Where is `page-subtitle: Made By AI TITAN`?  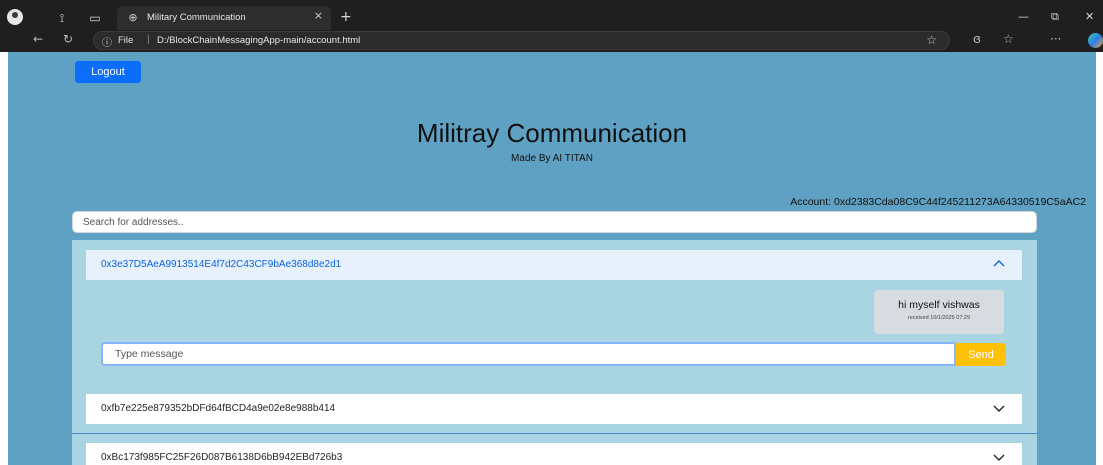
page-subtitle: Made By AI TITAN is located at coordinates (552, 158).